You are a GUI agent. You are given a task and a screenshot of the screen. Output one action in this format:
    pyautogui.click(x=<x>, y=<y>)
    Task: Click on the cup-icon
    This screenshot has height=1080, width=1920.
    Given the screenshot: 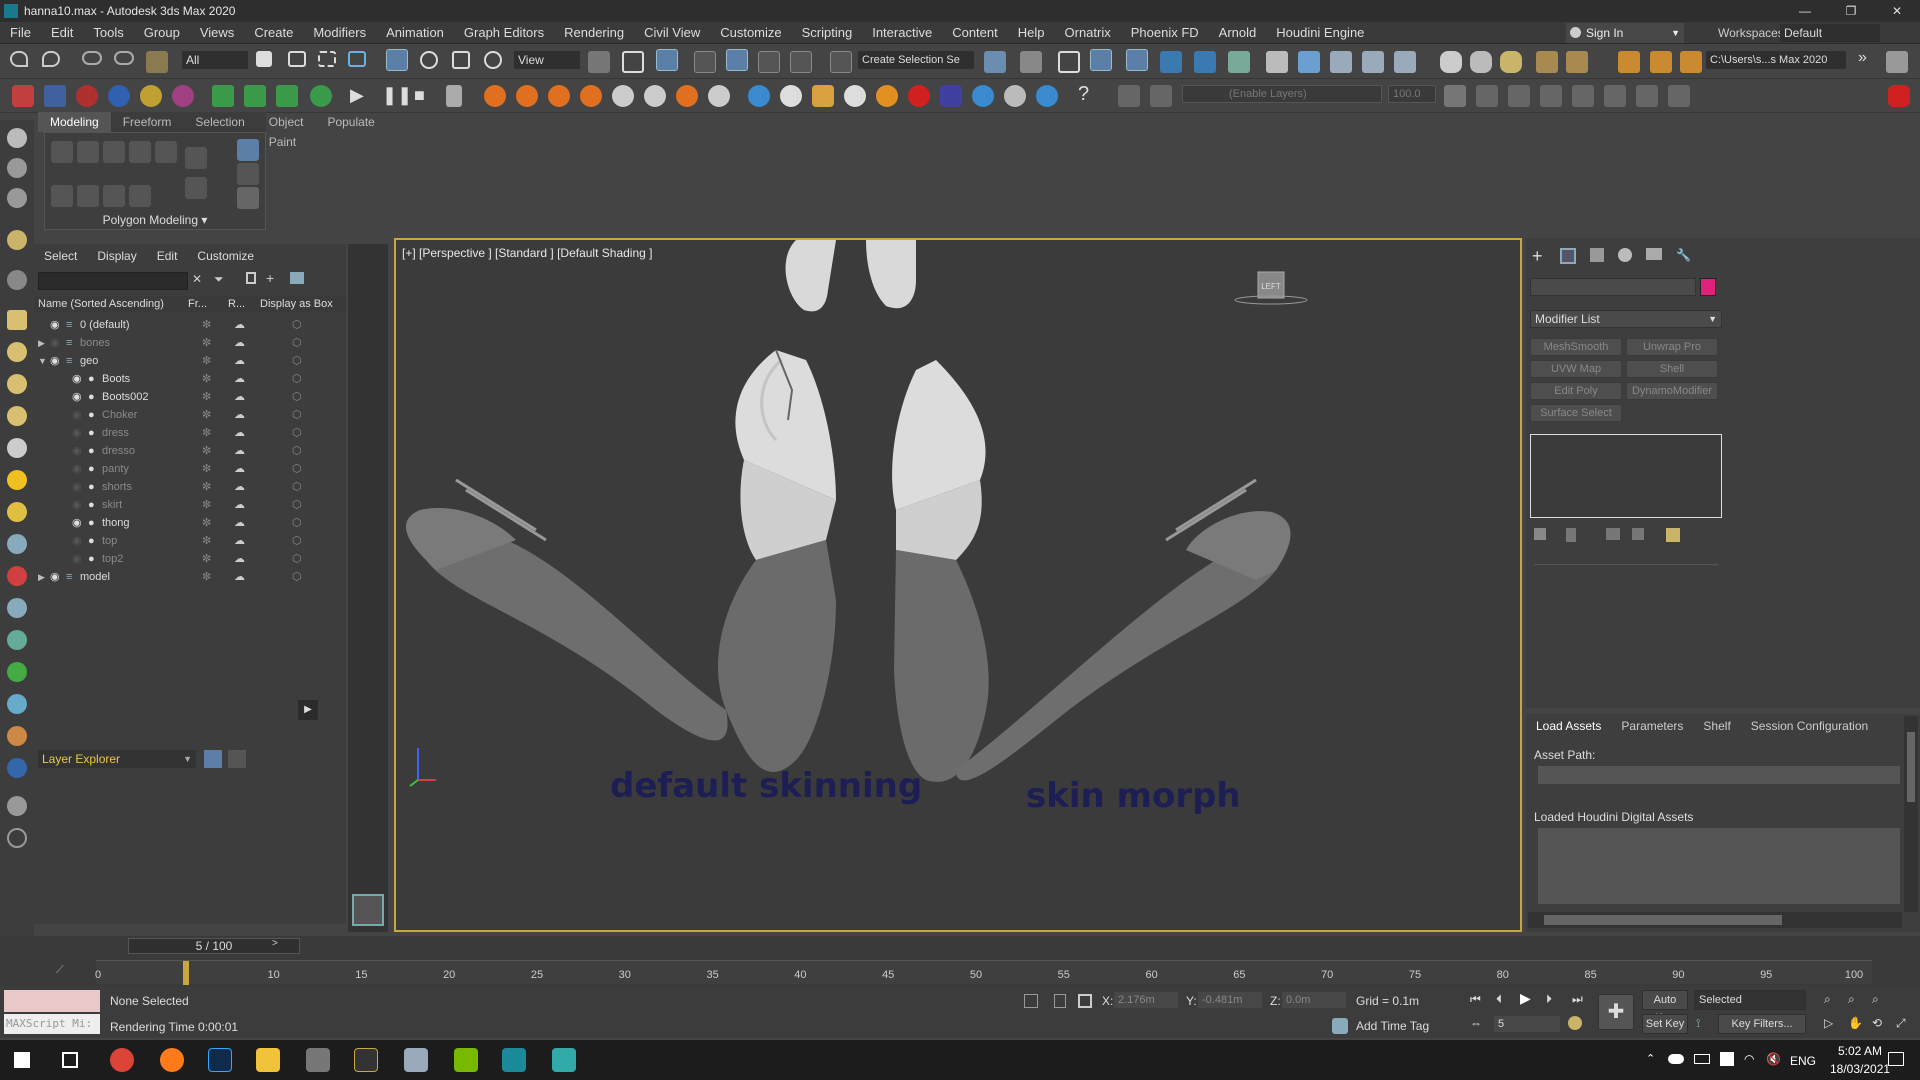 What is the action you would take?
    pyautogui.click(x=823, y=96)
    